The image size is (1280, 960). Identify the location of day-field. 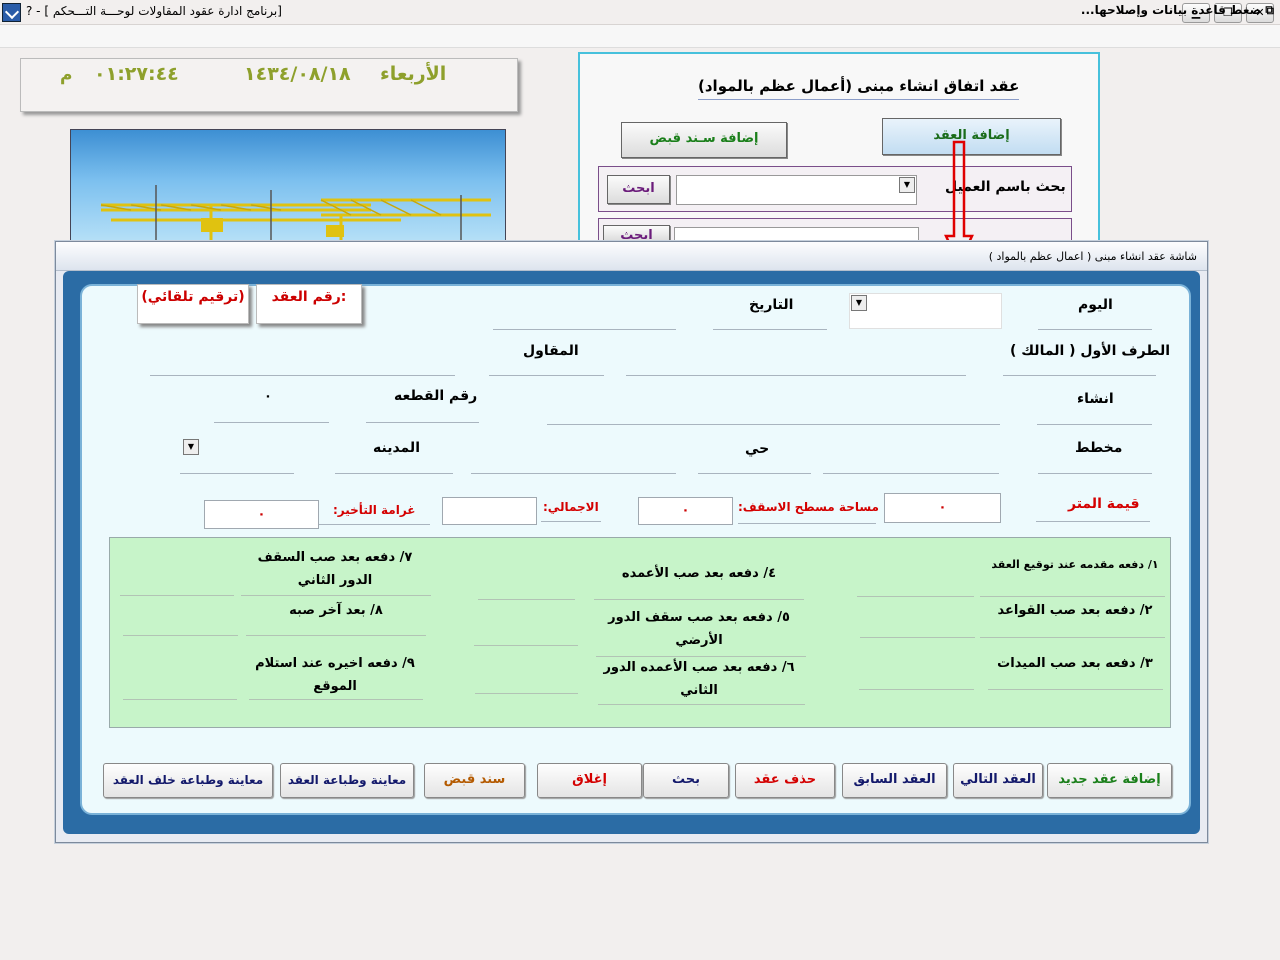
(925, 311).